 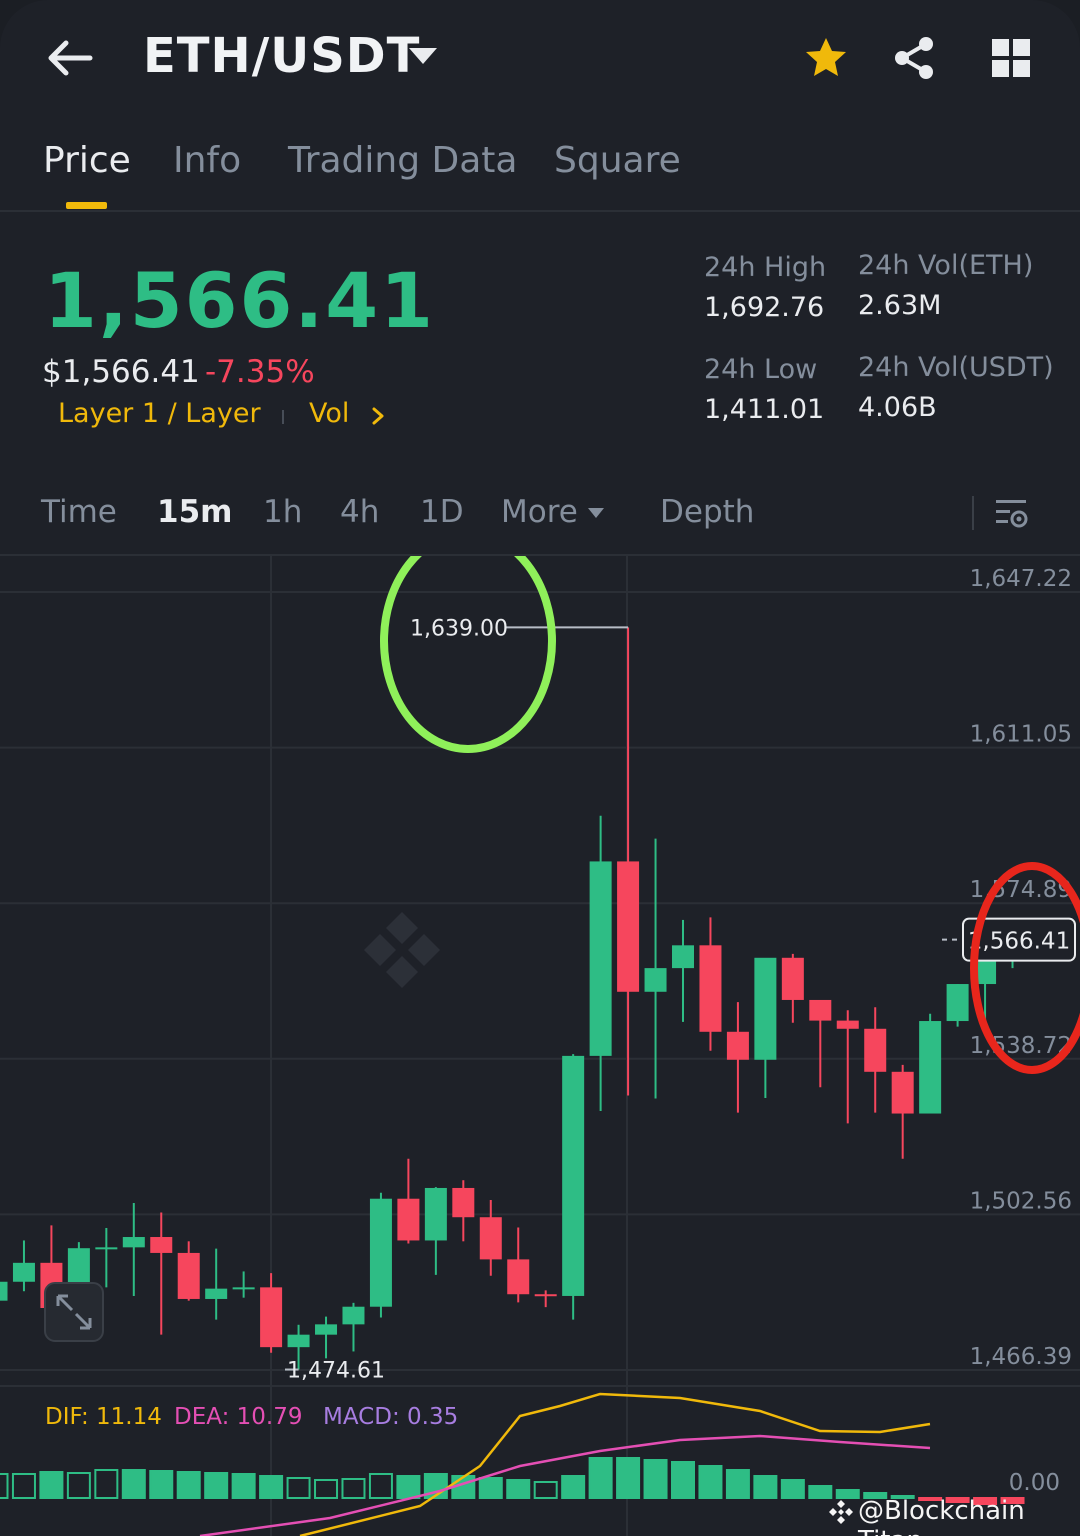 What do you see at coordinates (194, 512) in the screenshot?
I see `interval-15m: 15m` at bounding box center [194, 512].